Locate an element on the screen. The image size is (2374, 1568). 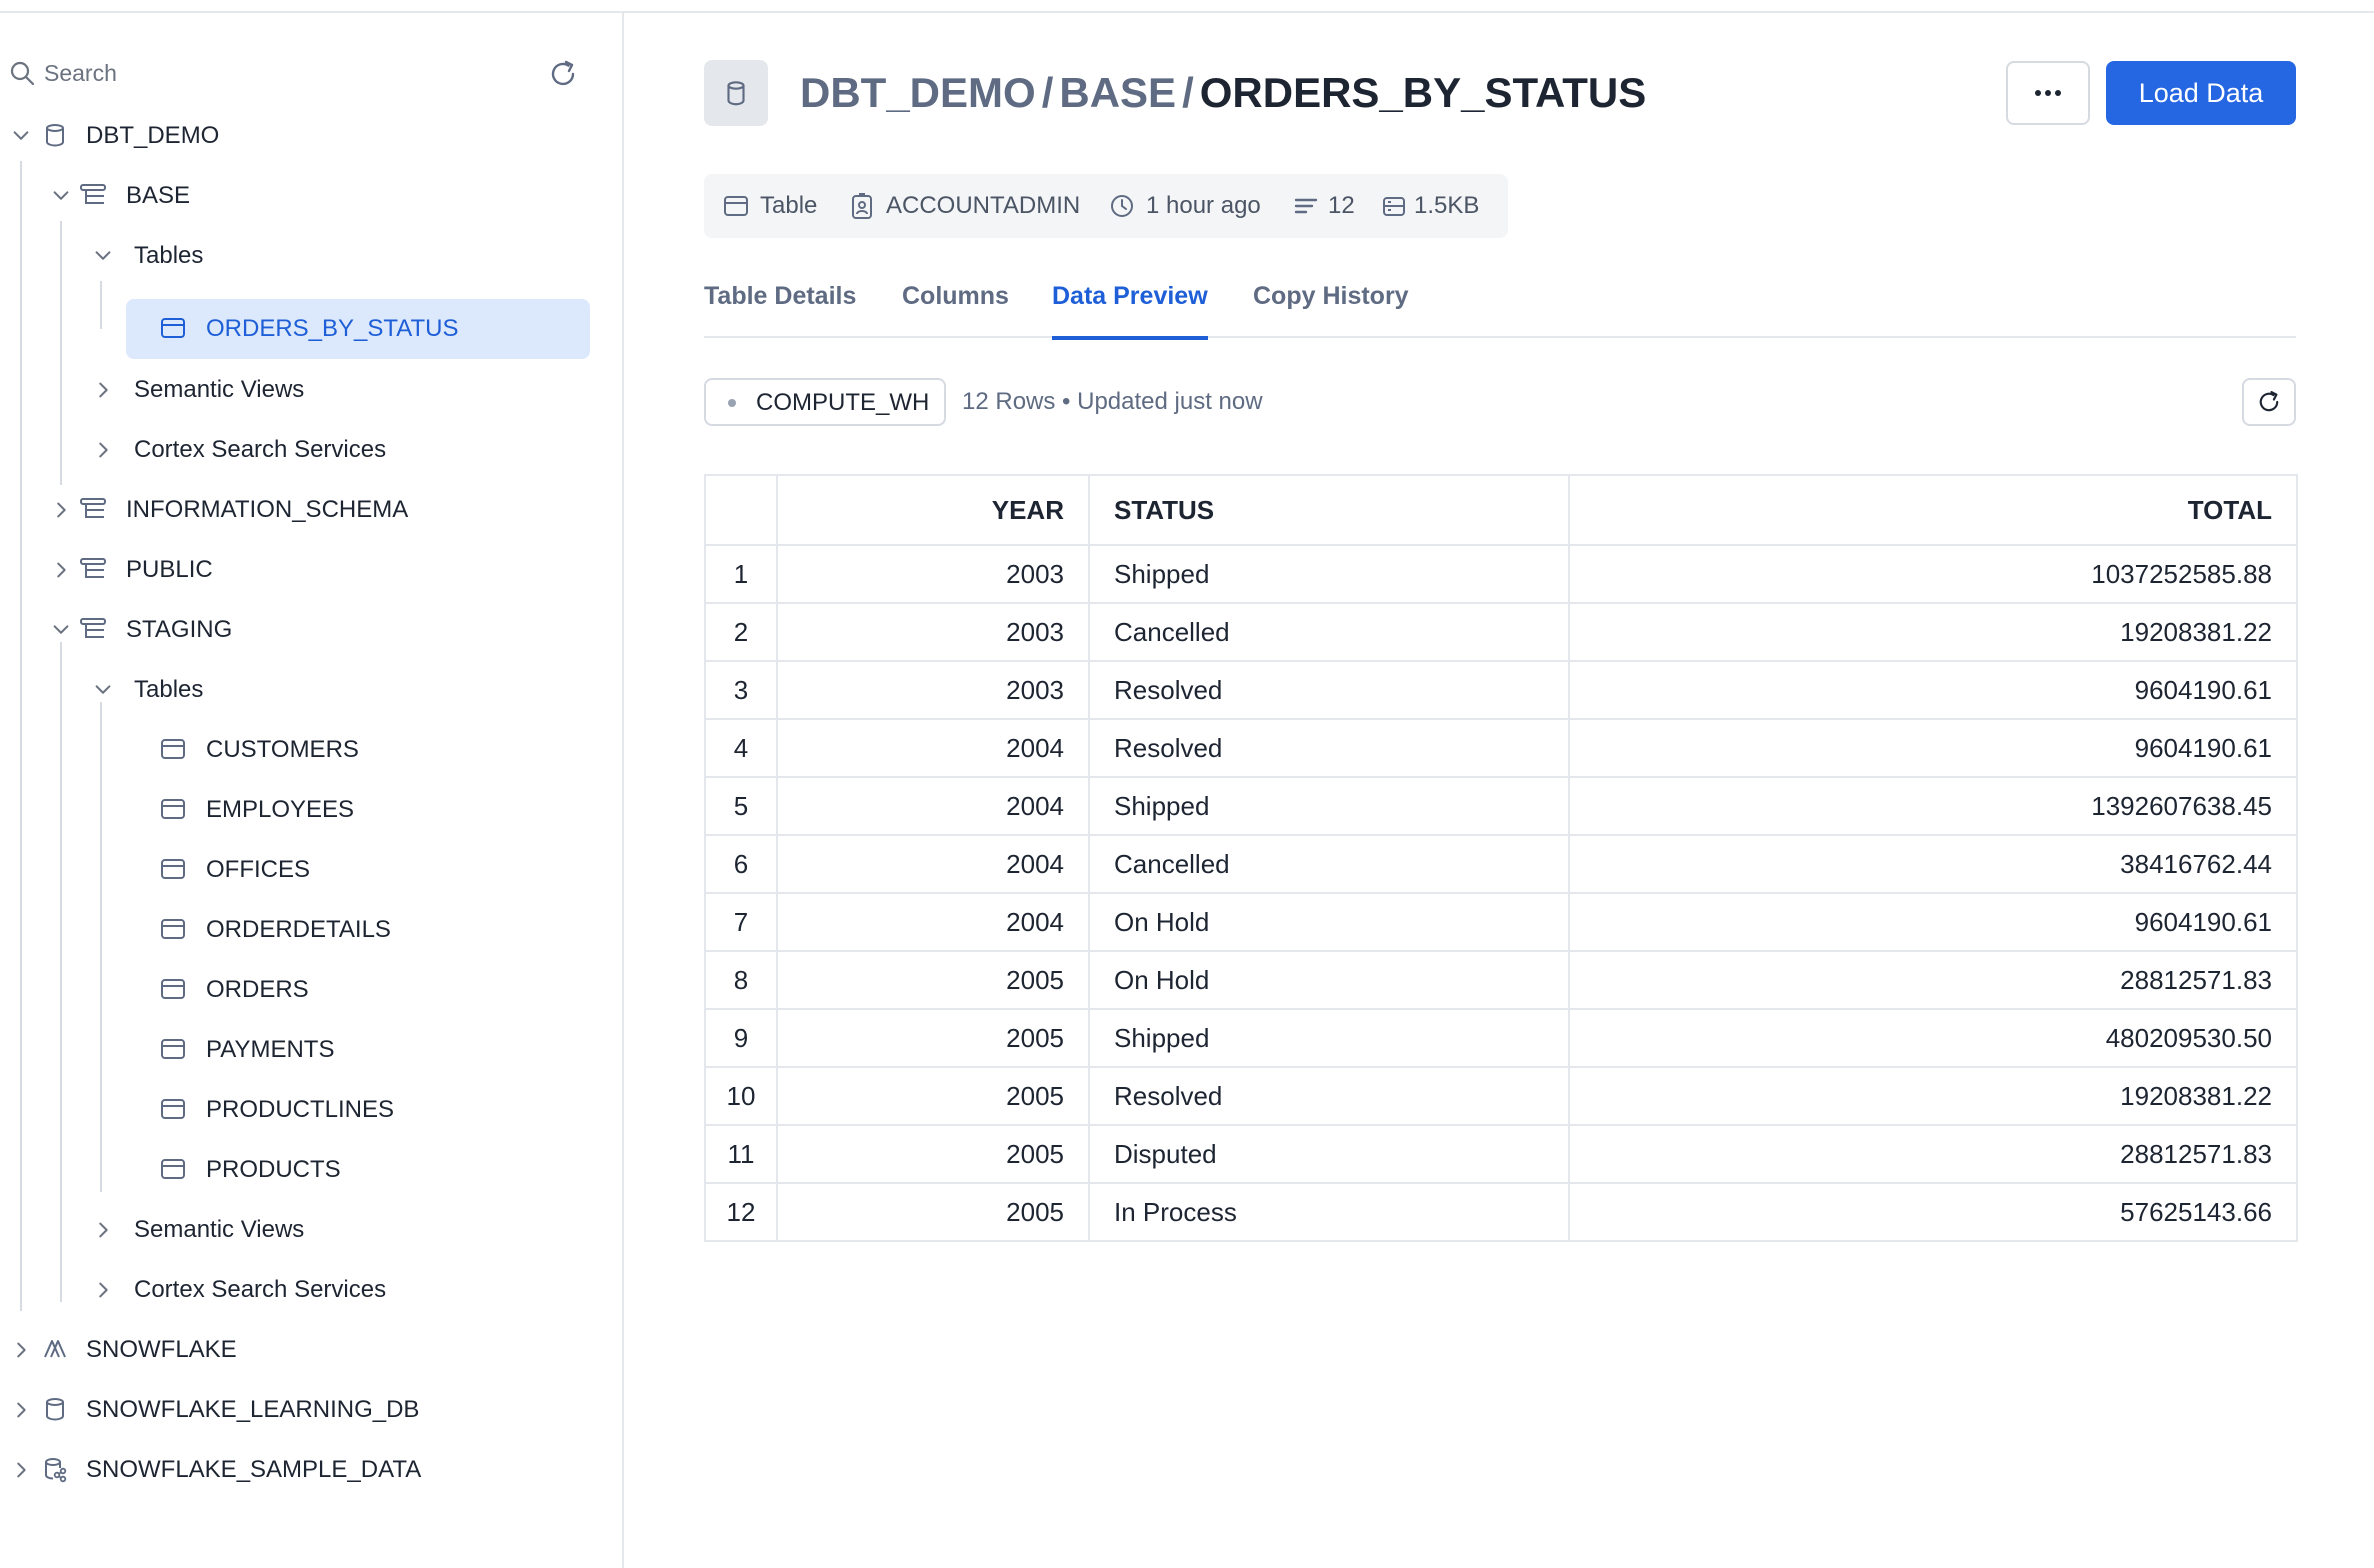
cell-total: 38416762.44 is located at coordinates (1933, 864).